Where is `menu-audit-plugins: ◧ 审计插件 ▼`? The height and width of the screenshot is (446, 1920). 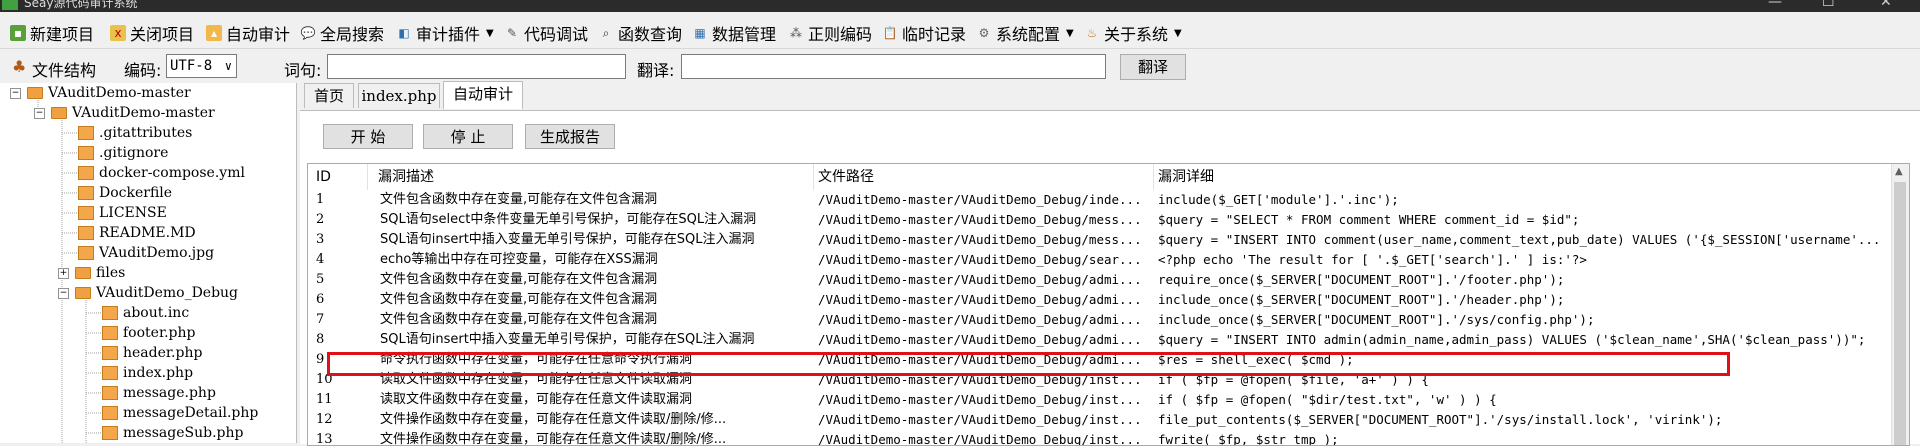
menu-audit-plugins: ◧ 审计插件 ▼ is located at coordinates (444, 33).